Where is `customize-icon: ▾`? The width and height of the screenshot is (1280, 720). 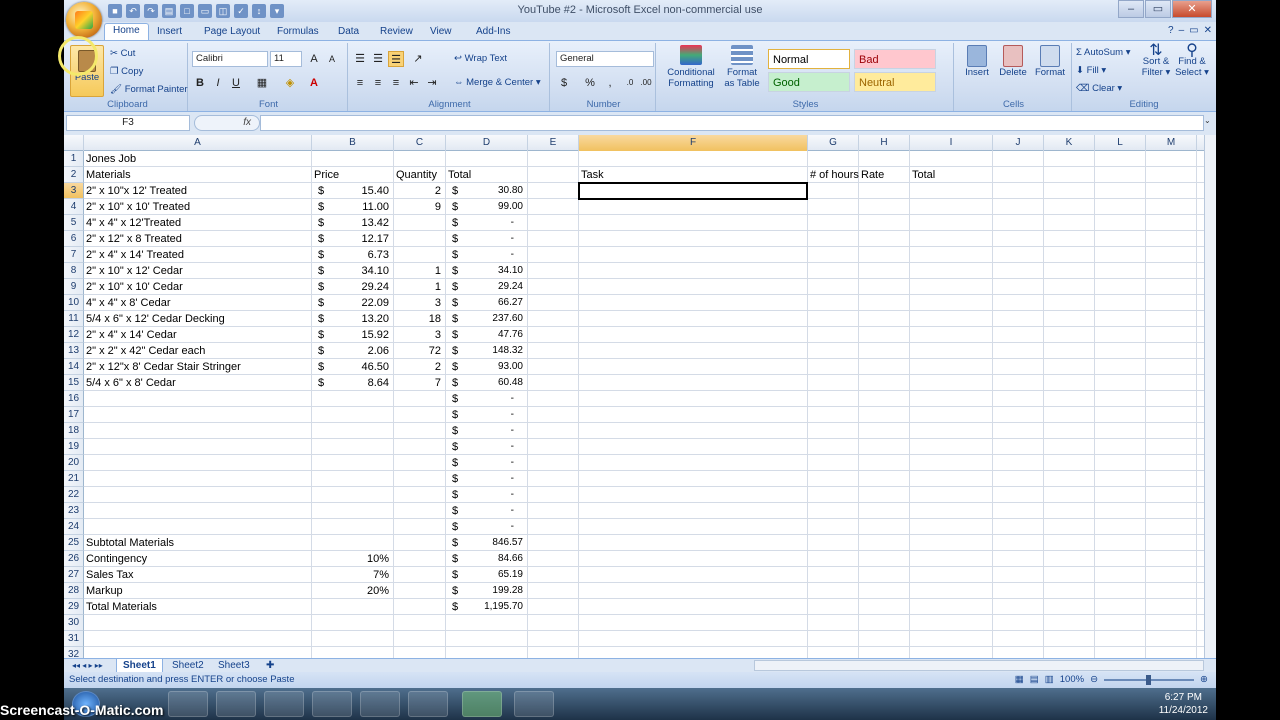 customize-icon: ▾ is located at coordinates (277, 11).